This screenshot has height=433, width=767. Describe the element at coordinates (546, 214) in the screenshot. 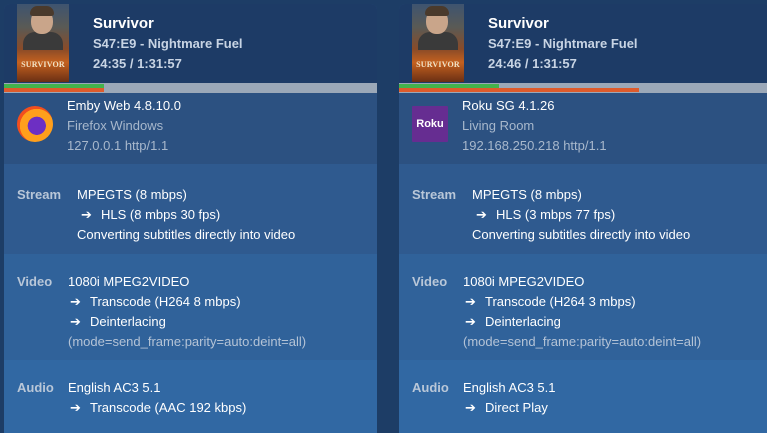

I see `stream-line: ➔ HLS (3 mbps 77 fps)` at that location.